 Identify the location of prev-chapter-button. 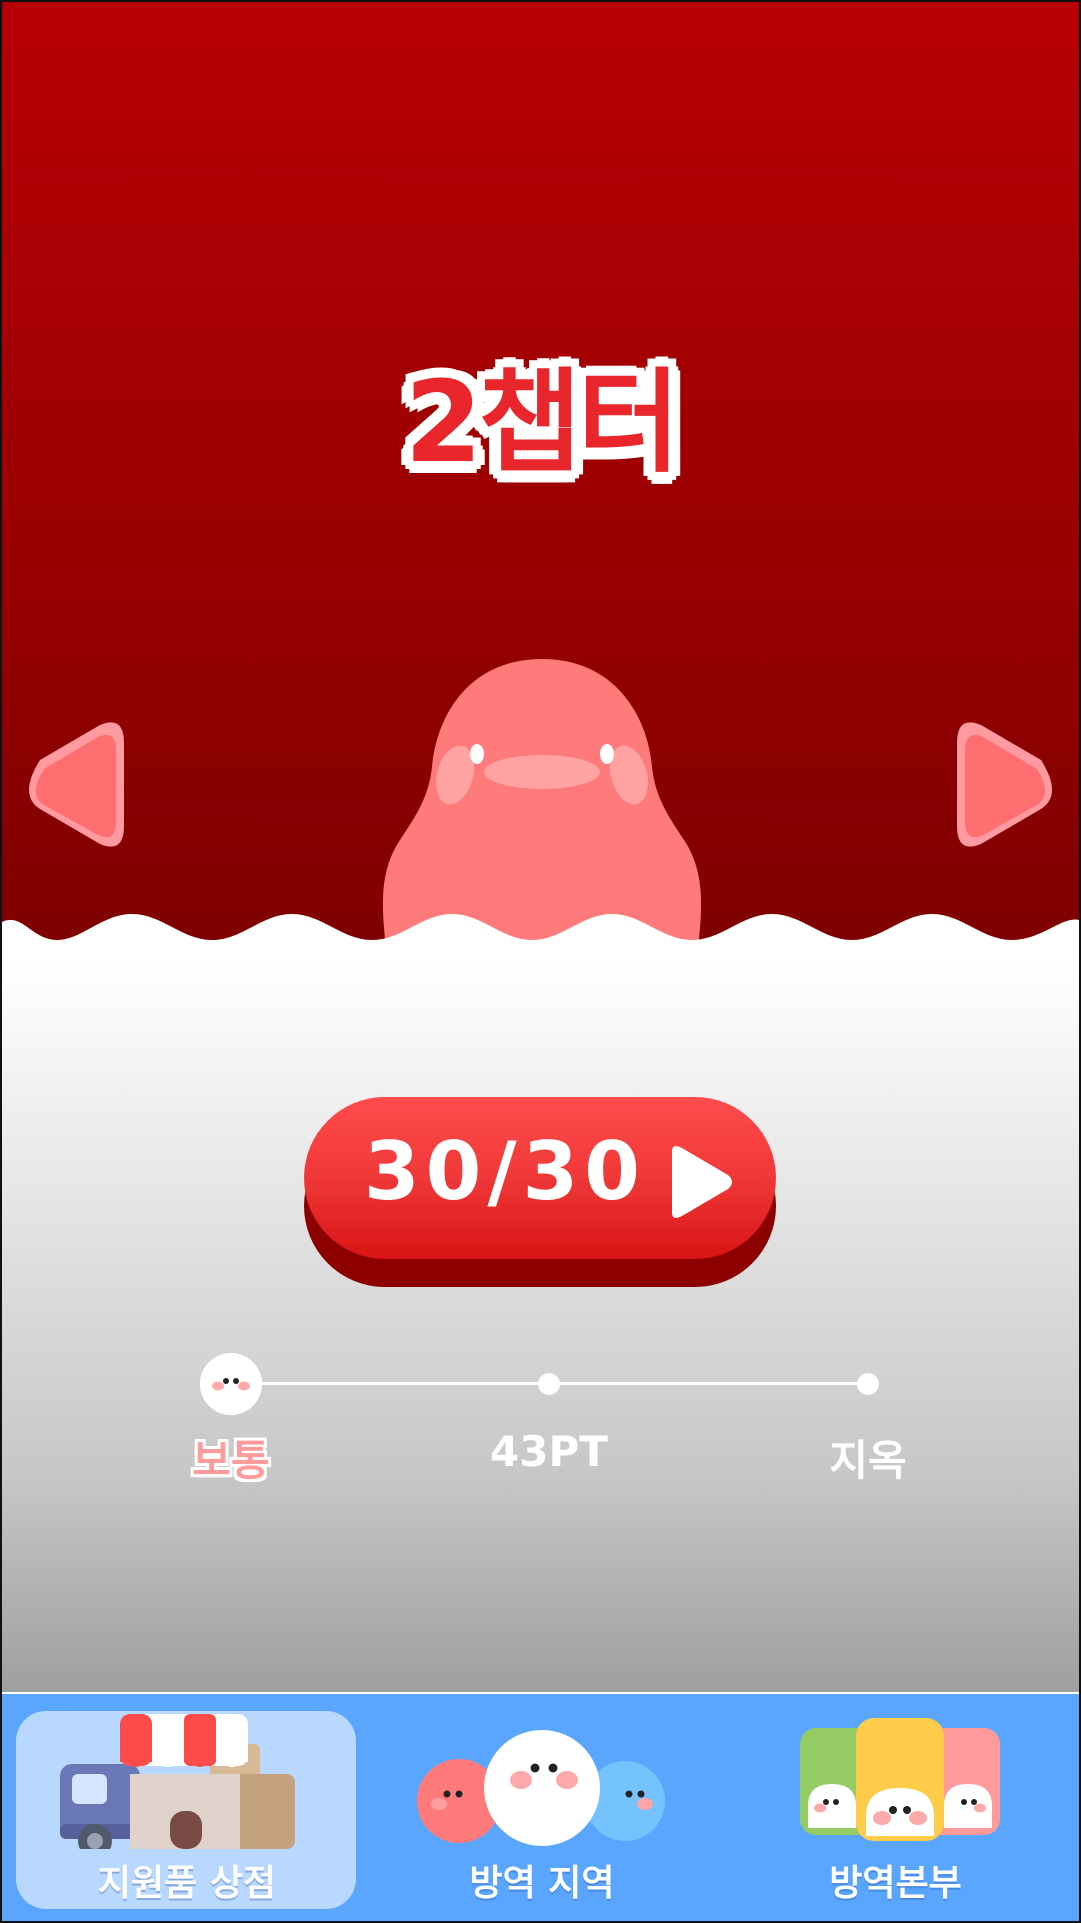
(77, 784).